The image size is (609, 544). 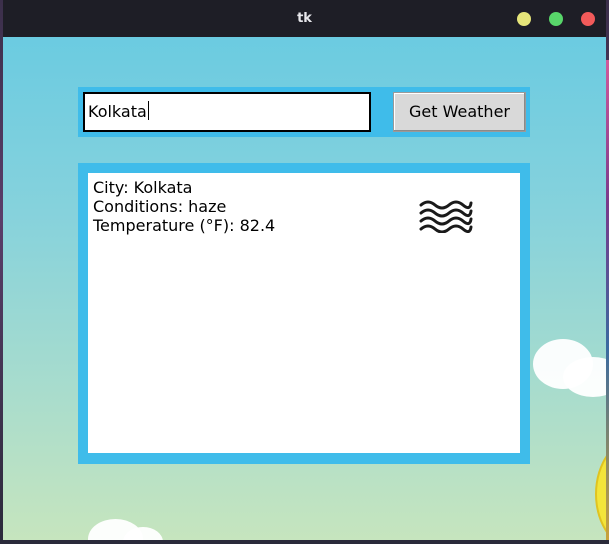 I want to click on minimize-button, so click(x=524, y=19).